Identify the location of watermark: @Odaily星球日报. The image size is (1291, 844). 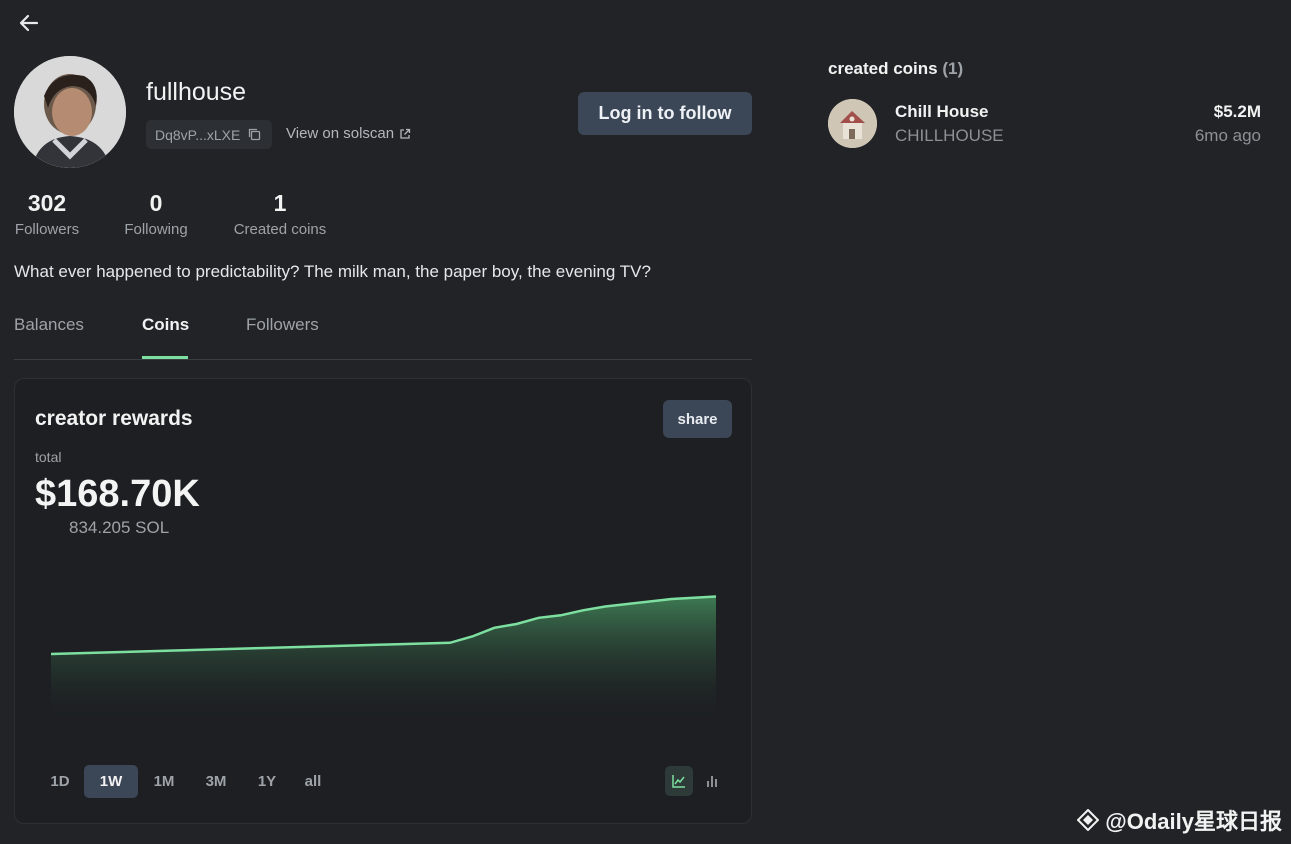
(1179, 820).